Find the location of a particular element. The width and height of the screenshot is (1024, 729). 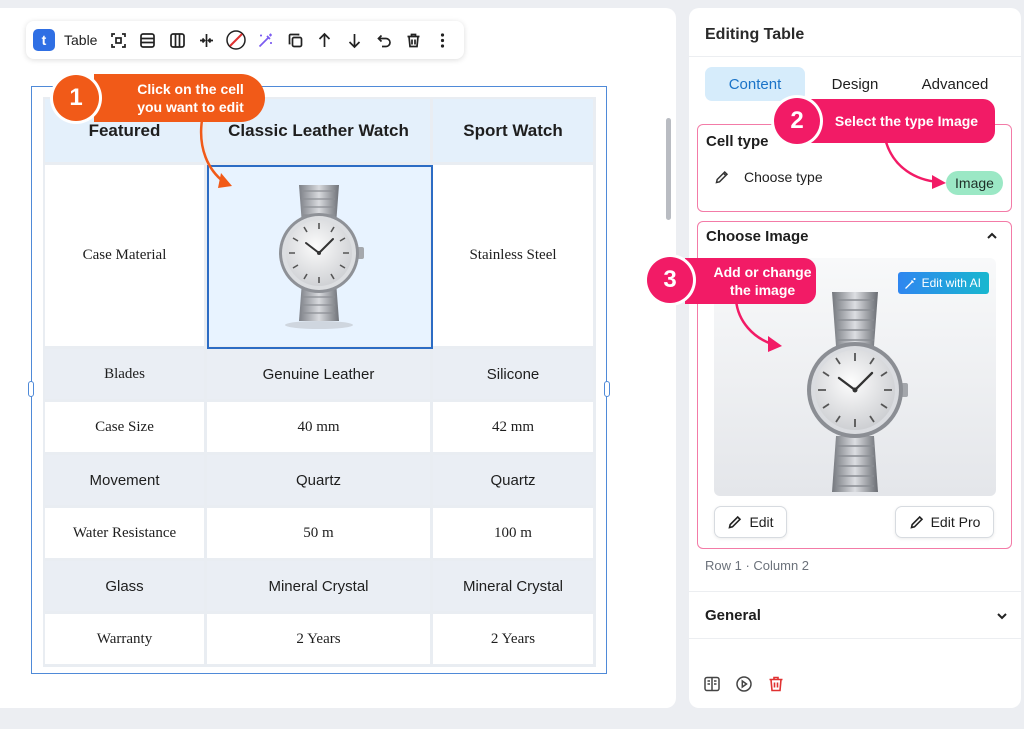

callout-2-badge: 2 is located at coordinates (797, 121).